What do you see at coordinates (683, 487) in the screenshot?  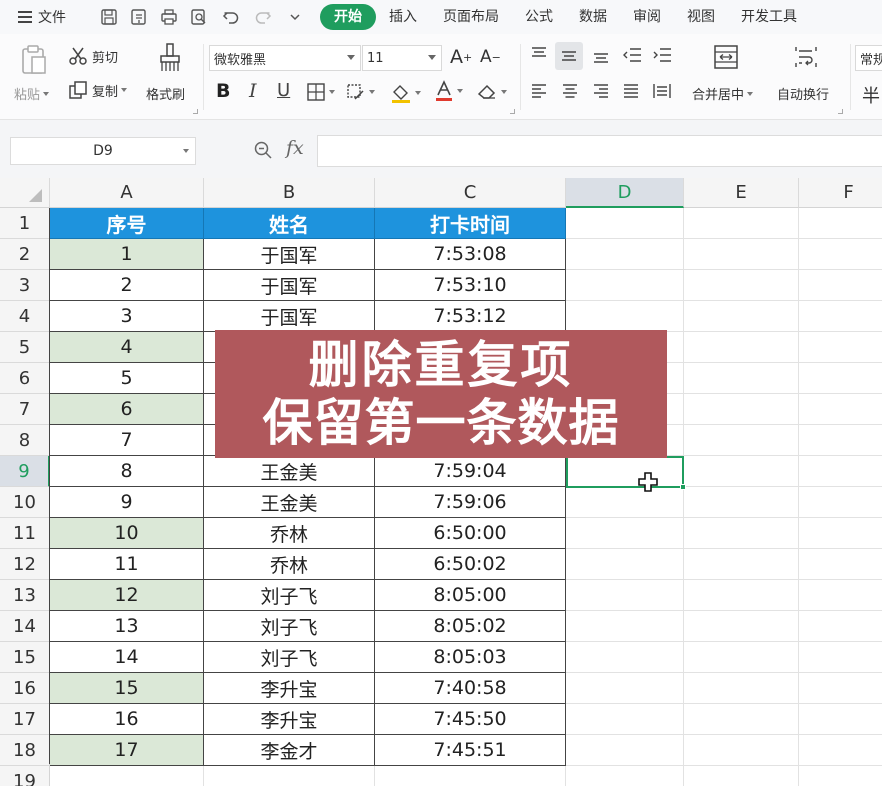 I see `fill-handle` at bounding box center [683, 487].